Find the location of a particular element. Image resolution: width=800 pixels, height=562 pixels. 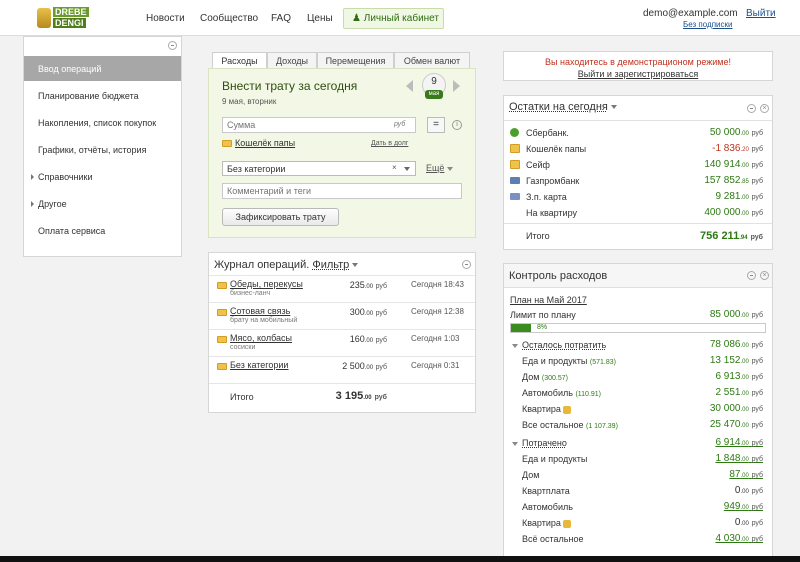

account-row: З.п. карта 9 281.00 руб is located at coordinates (638, 197).